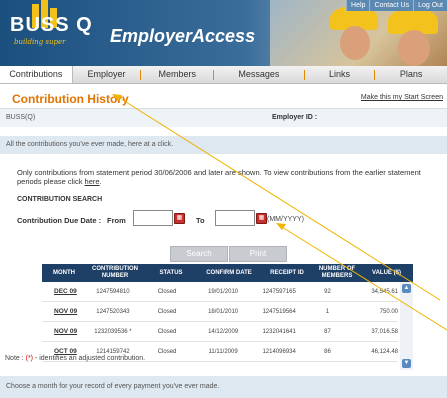  Describe the element at coordinates (223, 331) in the screenshot. I see `confirm-date: 14/12/2009` at that location.